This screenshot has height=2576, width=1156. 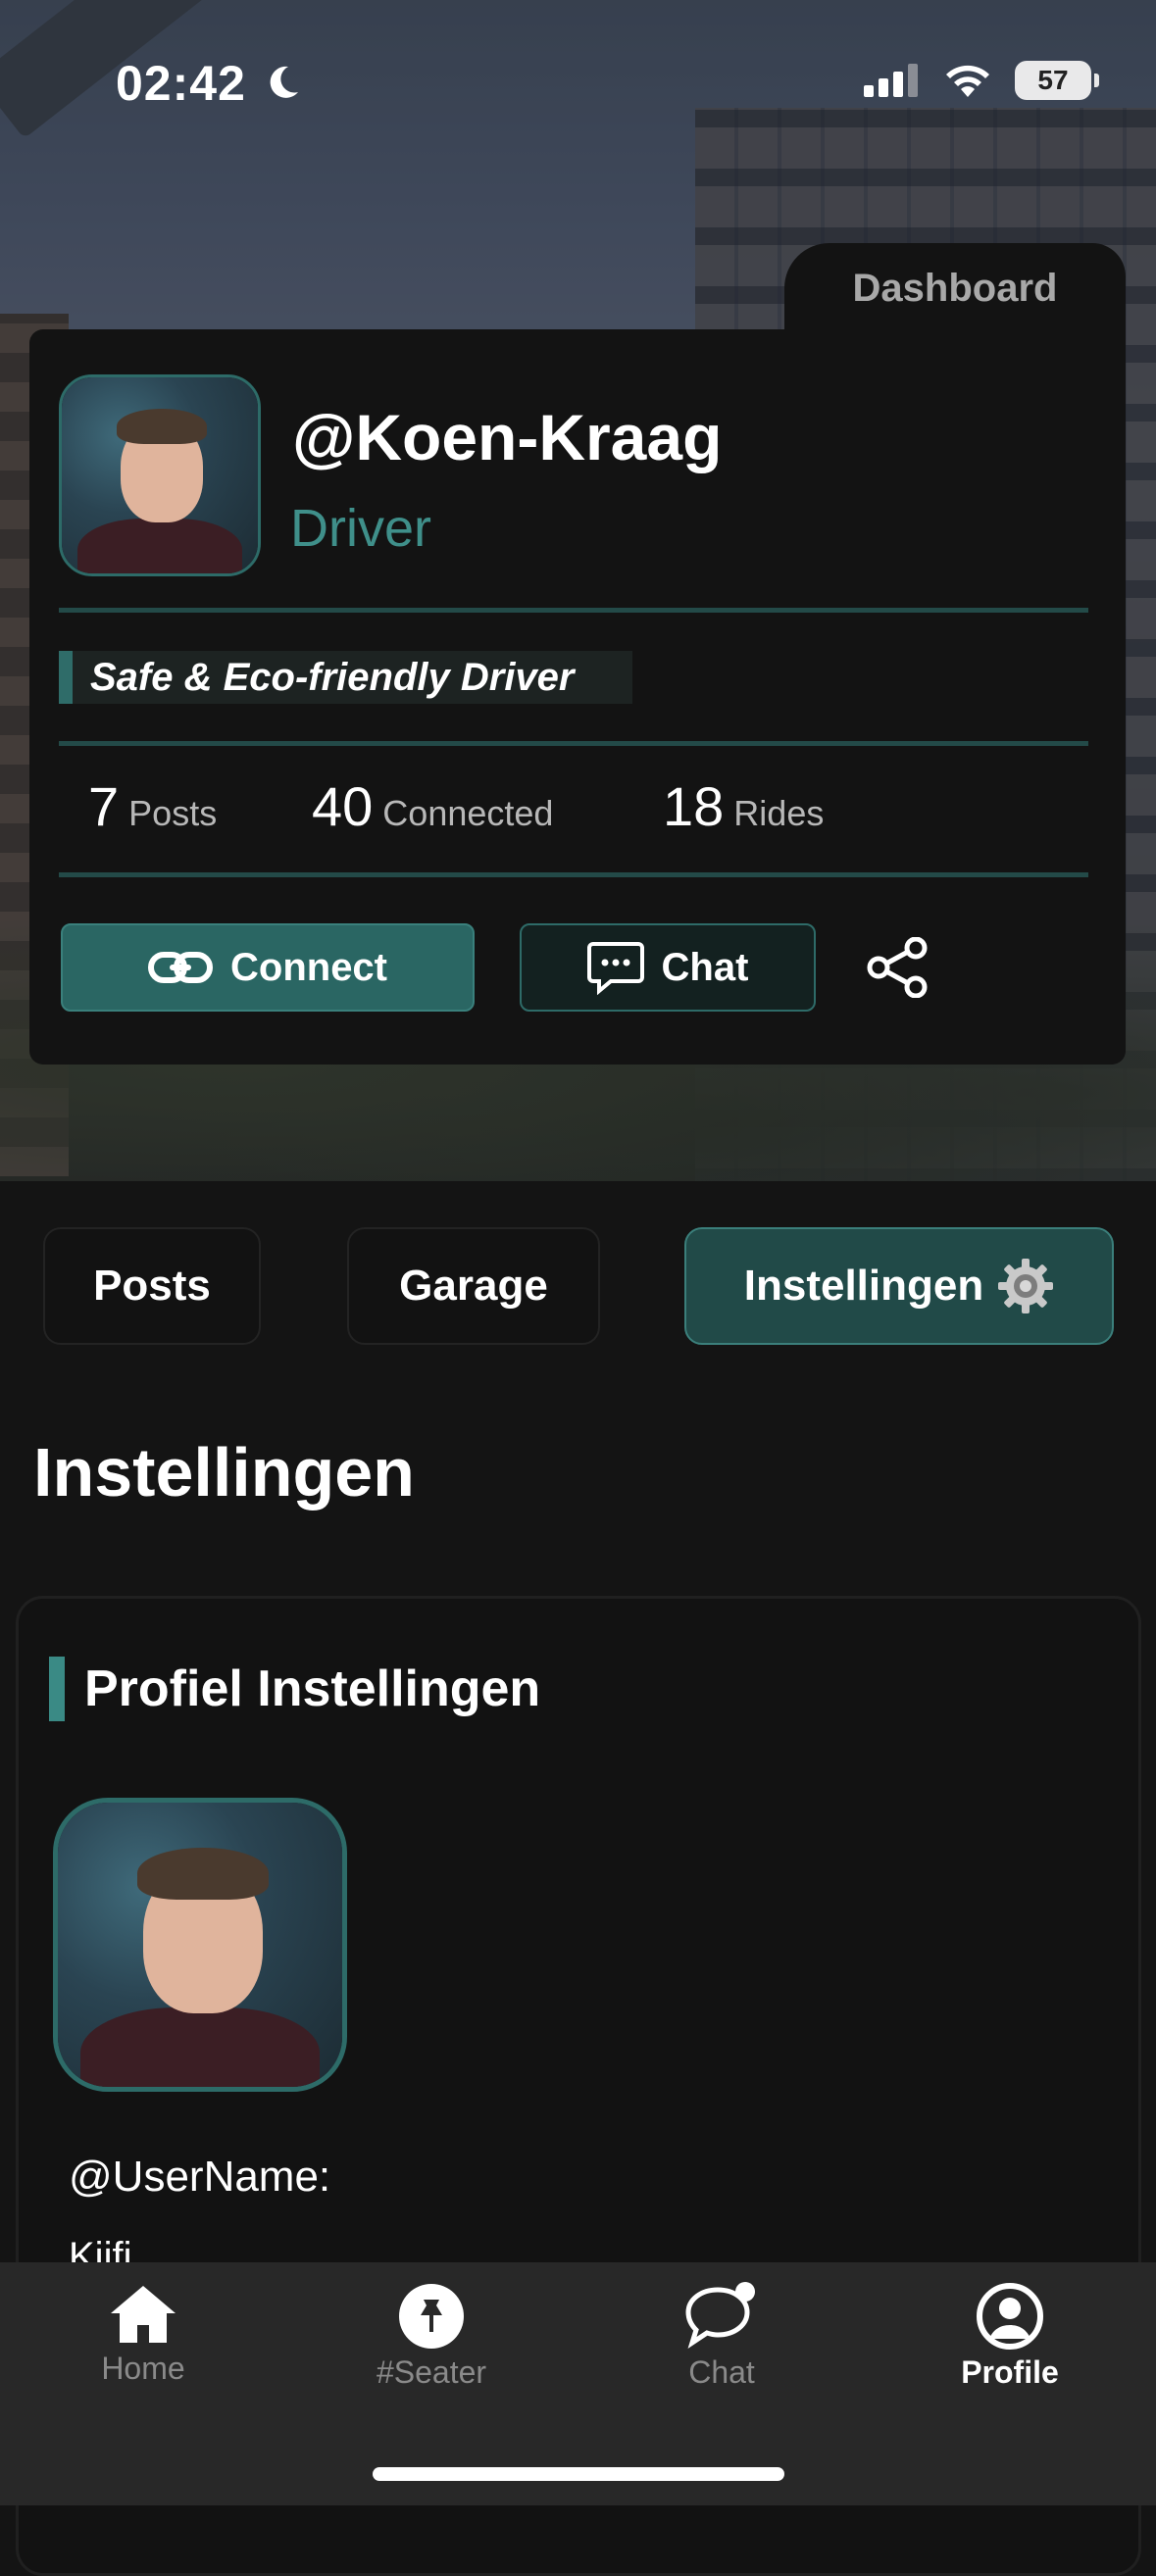 What do you see at coordinates (473, 1286) in the screenshot?
I see `tab-garage: Garage` at bounding box center [473, 1286].